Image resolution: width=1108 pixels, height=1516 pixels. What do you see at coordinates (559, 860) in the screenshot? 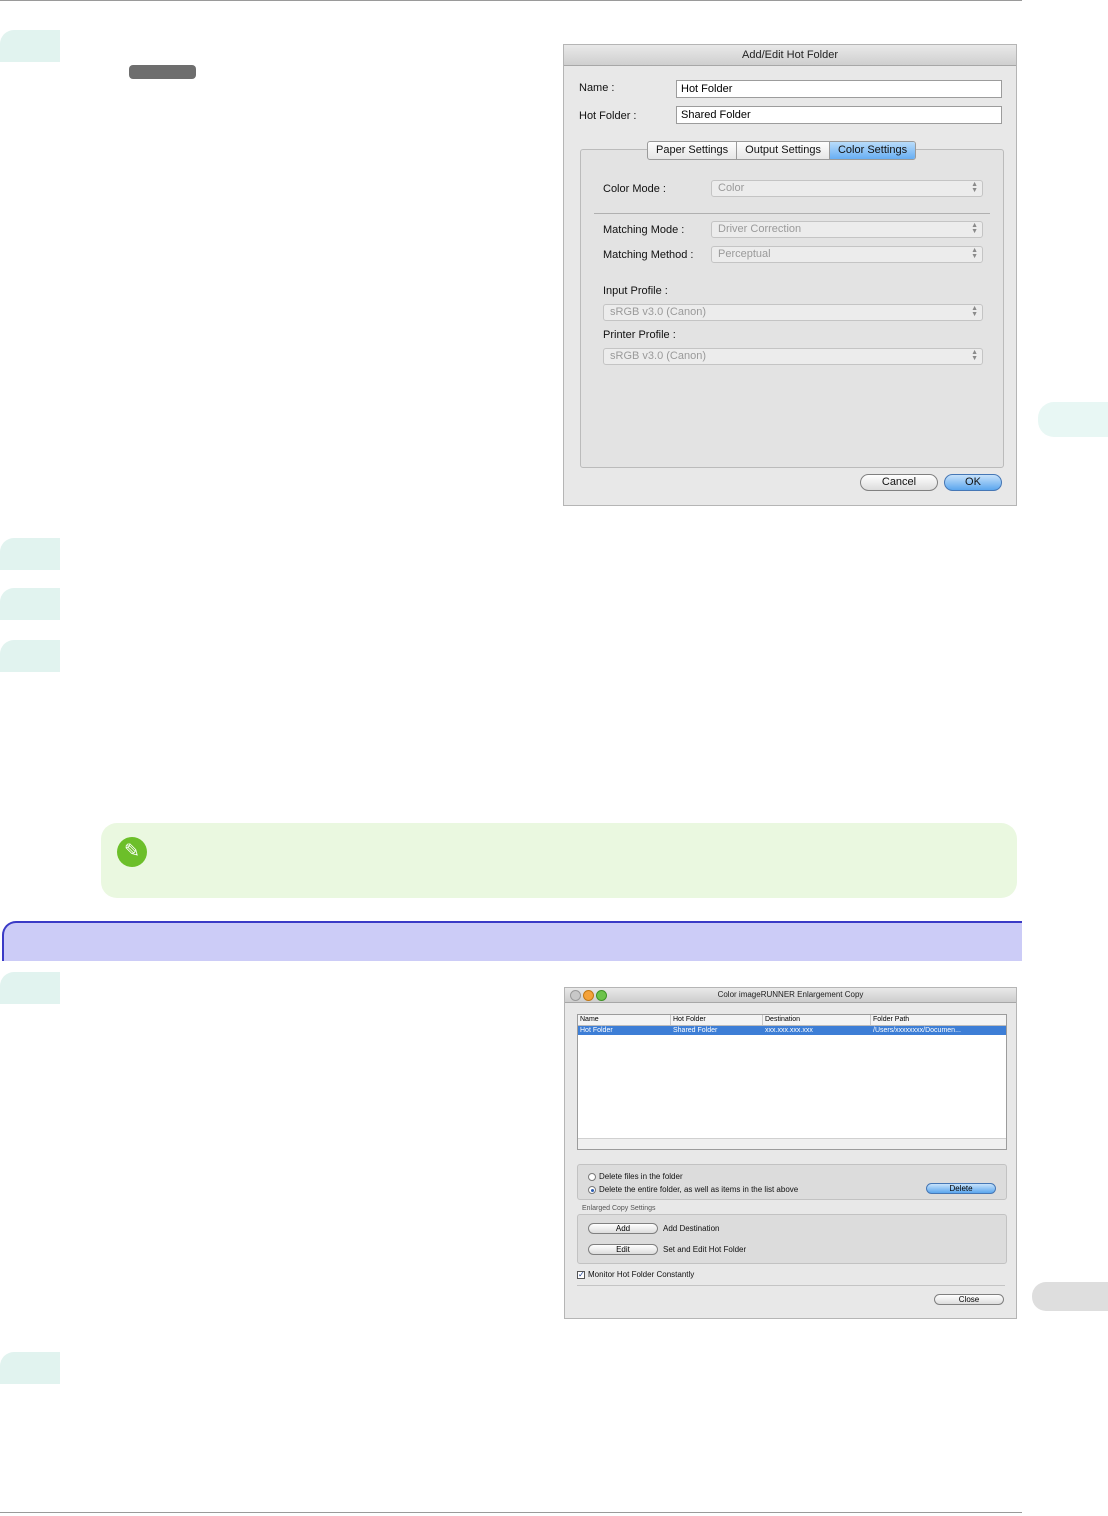
I see `note-box: ✎` at bounding box center [559, 860].